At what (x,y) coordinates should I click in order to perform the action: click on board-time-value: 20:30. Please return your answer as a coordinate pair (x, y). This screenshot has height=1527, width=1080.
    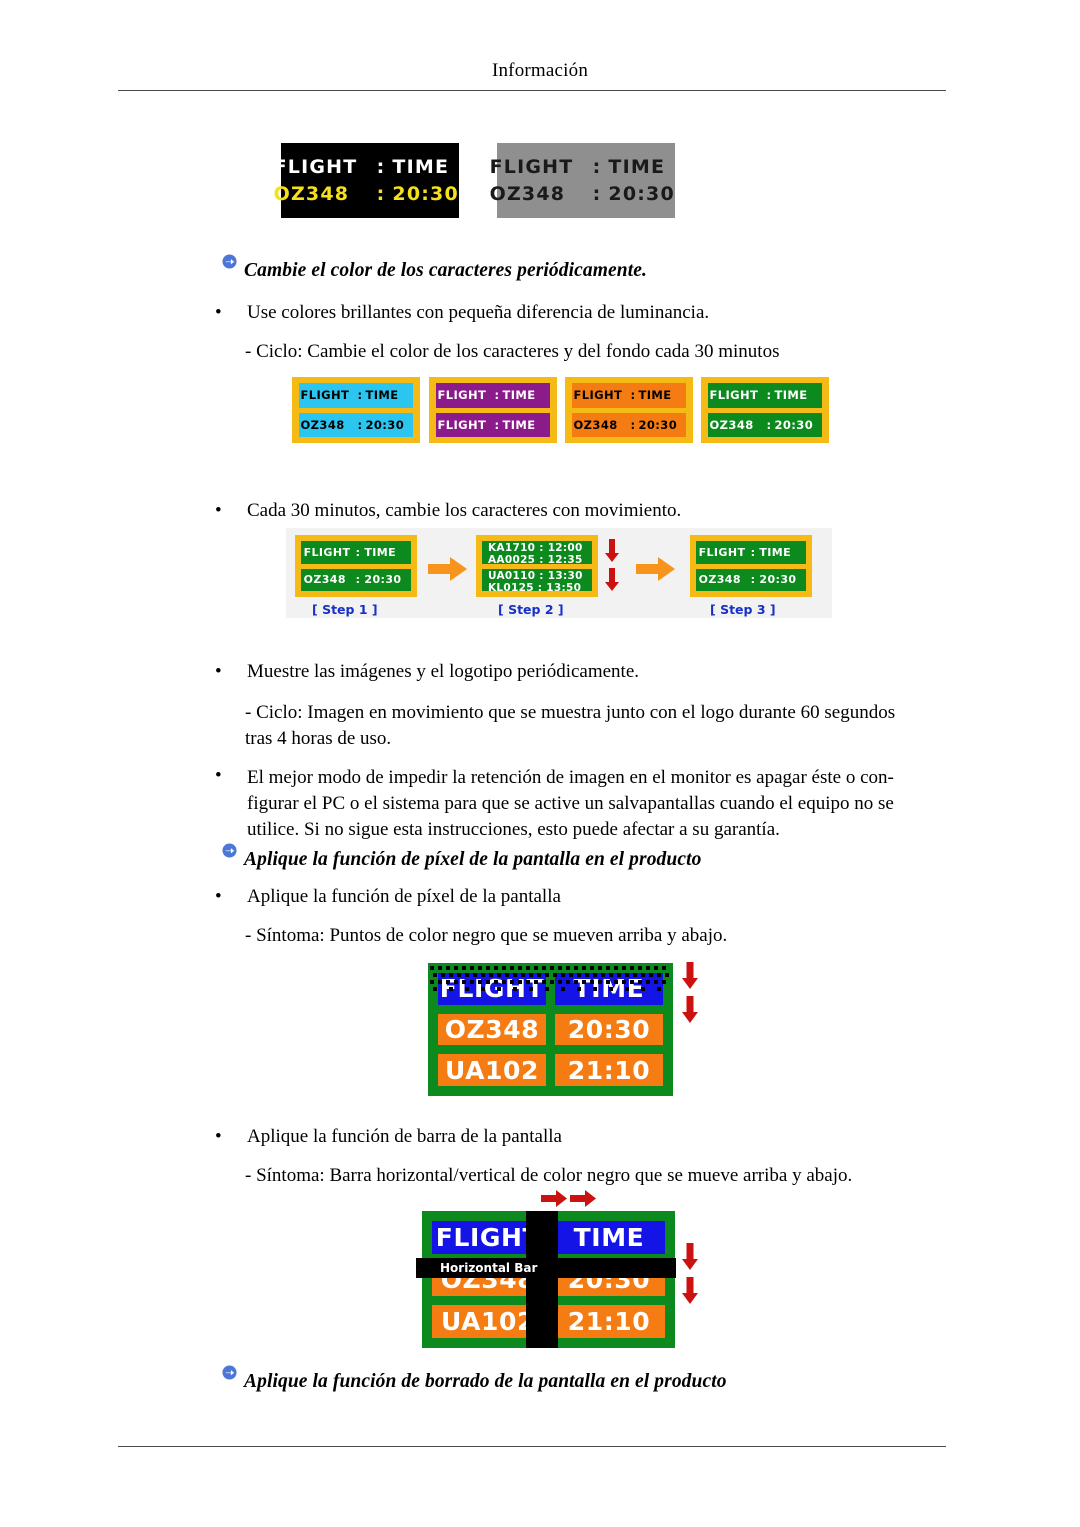
    Looking at the image, I should click on (641, 194).